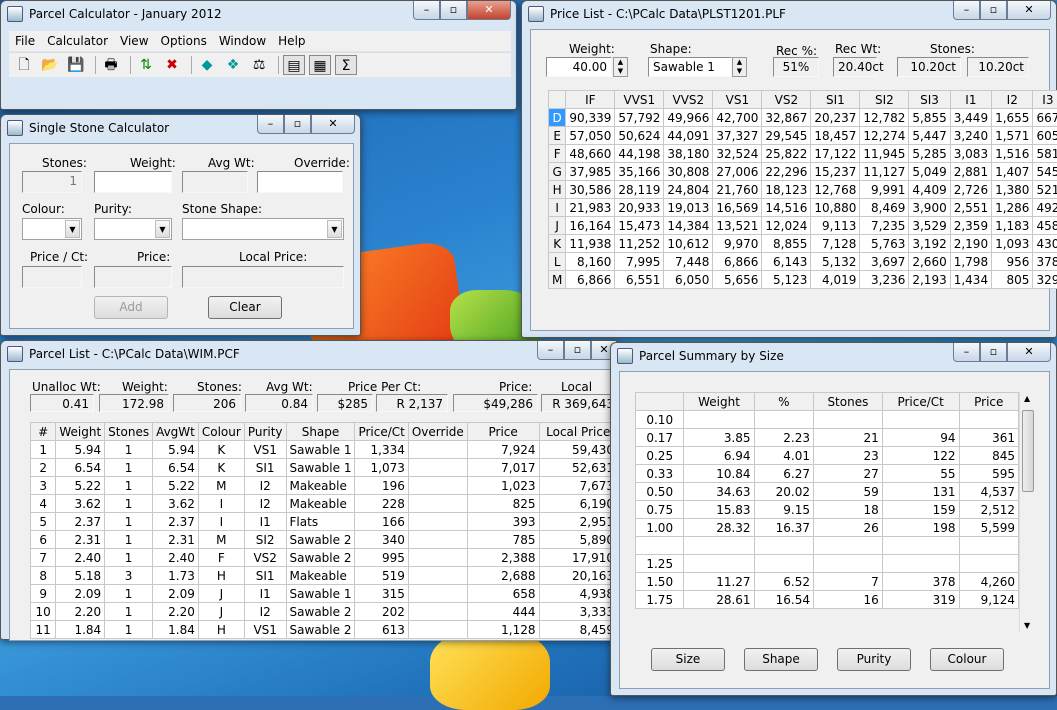 The height and width of the screenshot is (710, 1057). What do you see at coordinates (660, 510) in the screenshot?
I see `grid-cell: 0.75` at bounding box center [660, 510].